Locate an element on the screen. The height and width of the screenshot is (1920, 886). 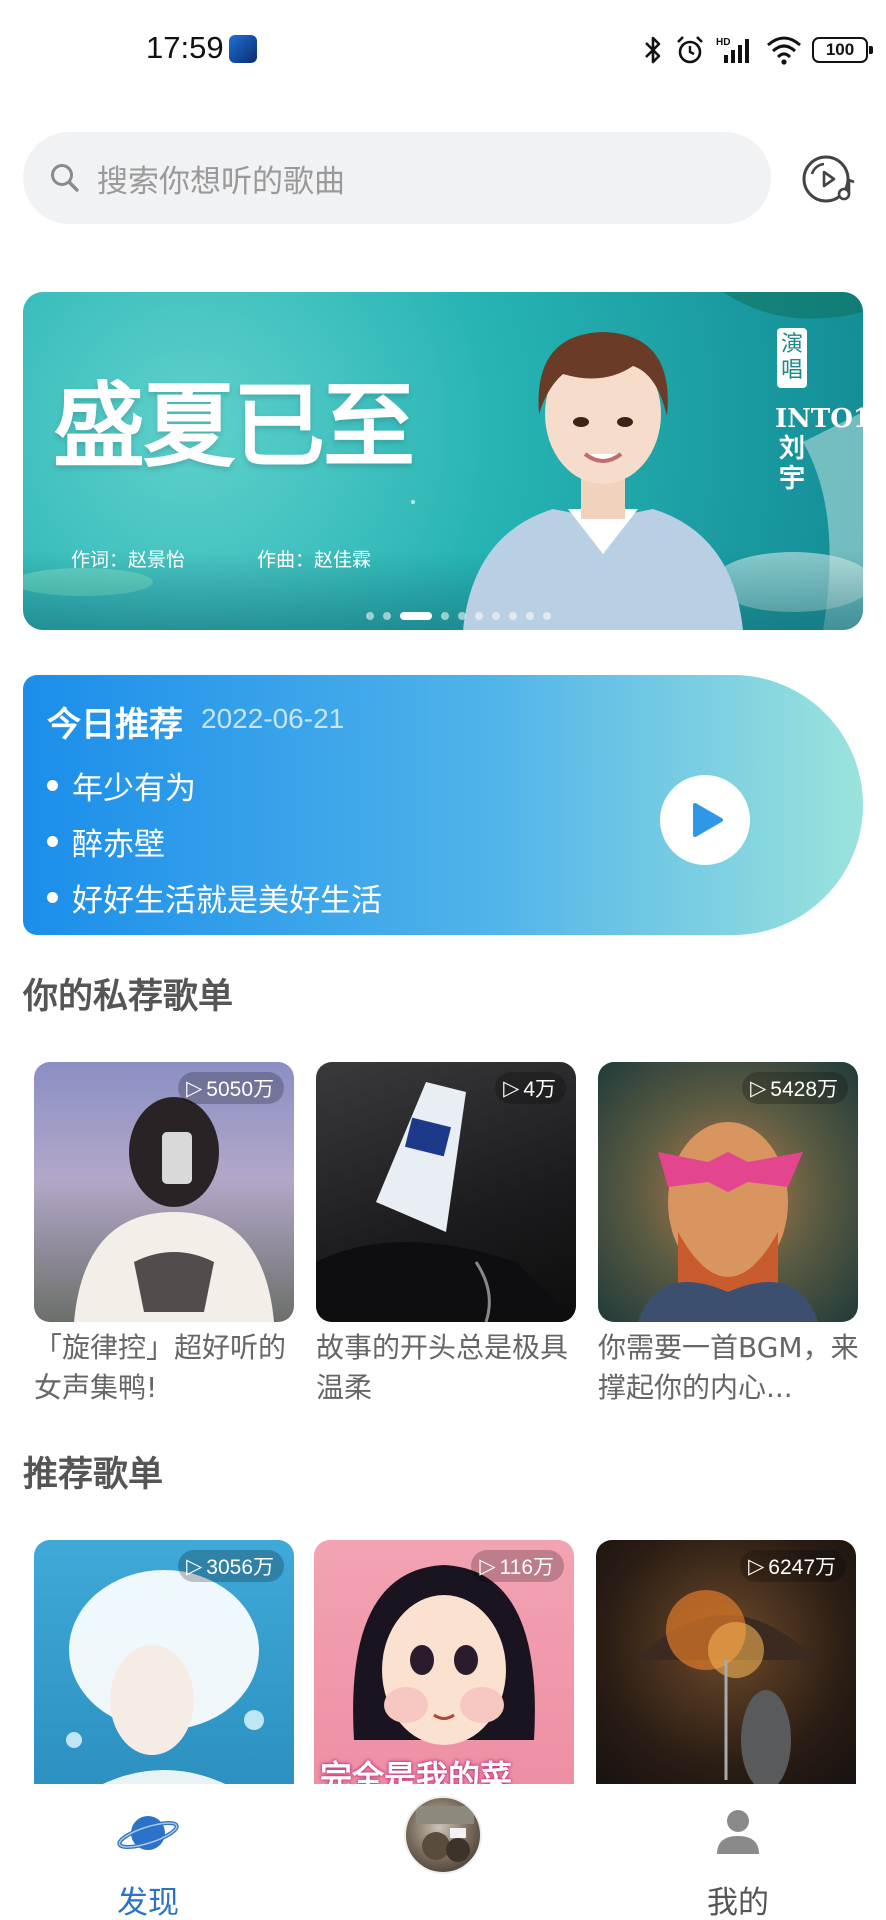
play-count-badge: ▷ 5050万 is located at coordinates (231, 1088).